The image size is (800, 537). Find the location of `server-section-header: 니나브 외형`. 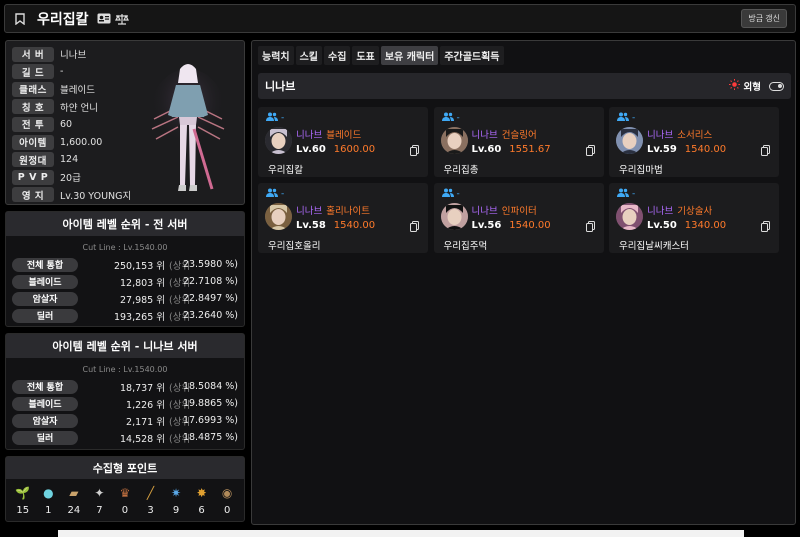

server-section-header: 니나브 외형 is located at coordinates (524, 86).